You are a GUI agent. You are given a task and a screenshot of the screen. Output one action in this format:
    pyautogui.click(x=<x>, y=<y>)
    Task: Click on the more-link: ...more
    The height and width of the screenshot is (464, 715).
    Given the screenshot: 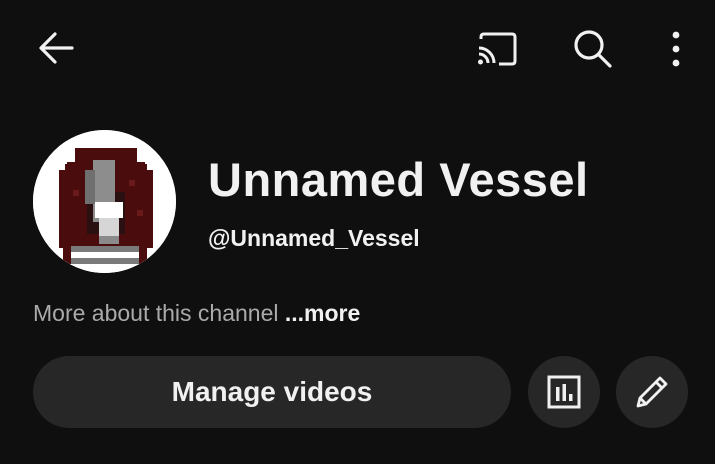 What is the action you would take?
    pyautogui.click(x=322, y=313)
    